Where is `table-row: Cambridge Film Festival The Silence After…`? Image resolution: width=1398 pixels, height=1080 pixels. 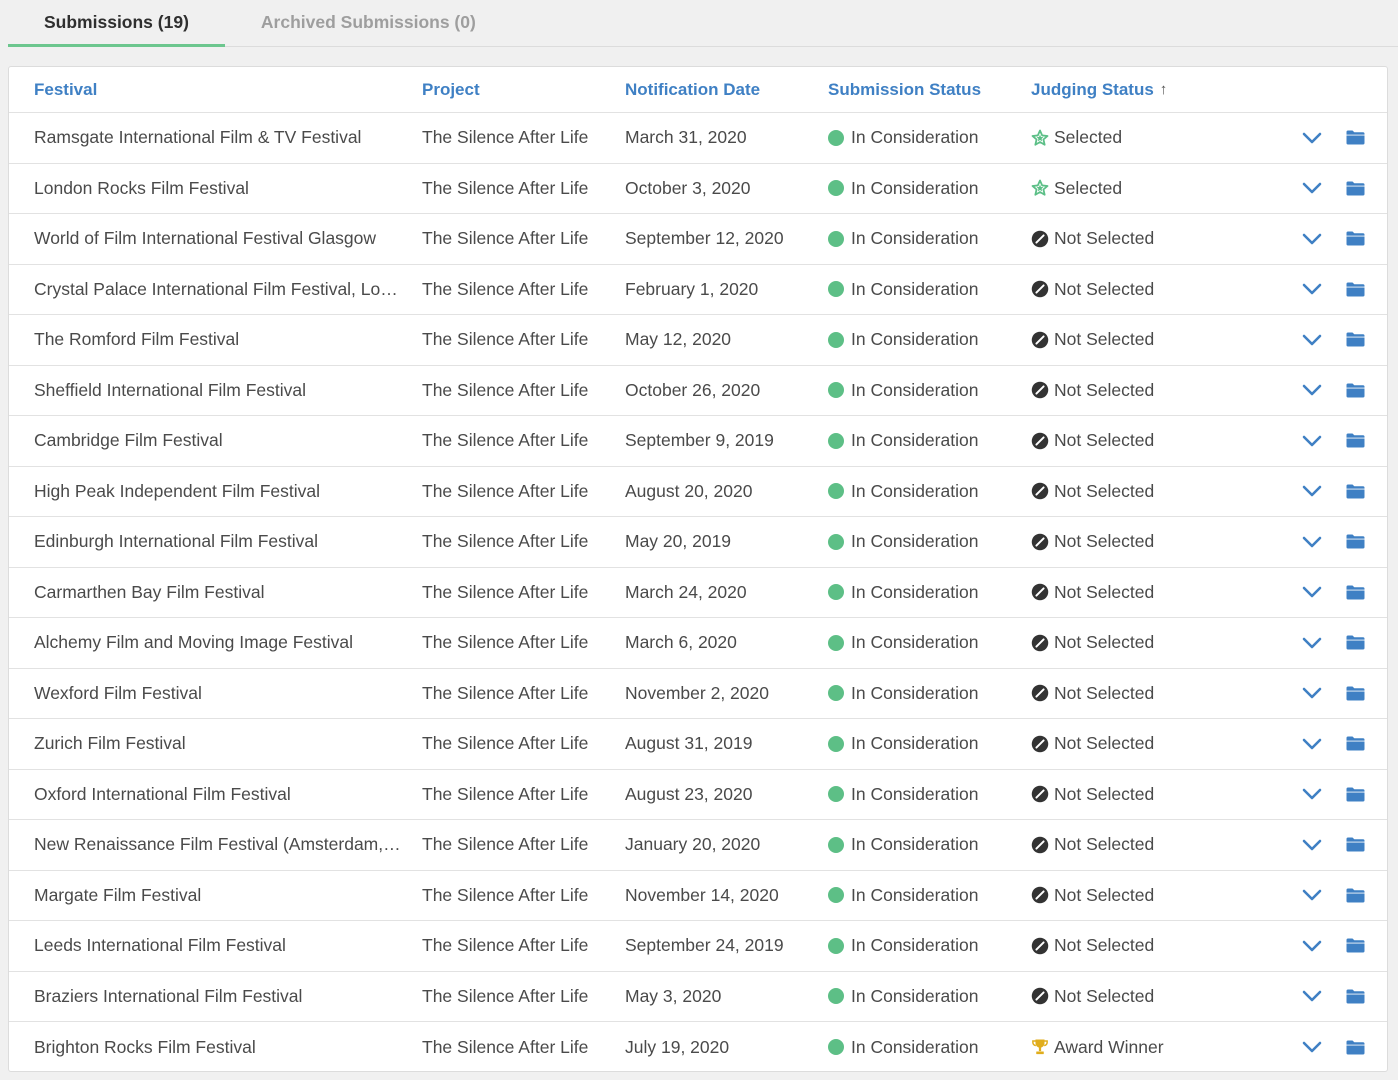
table-row: Cambridge Film Festival The Silence After… is located at coordinates (698, 441).